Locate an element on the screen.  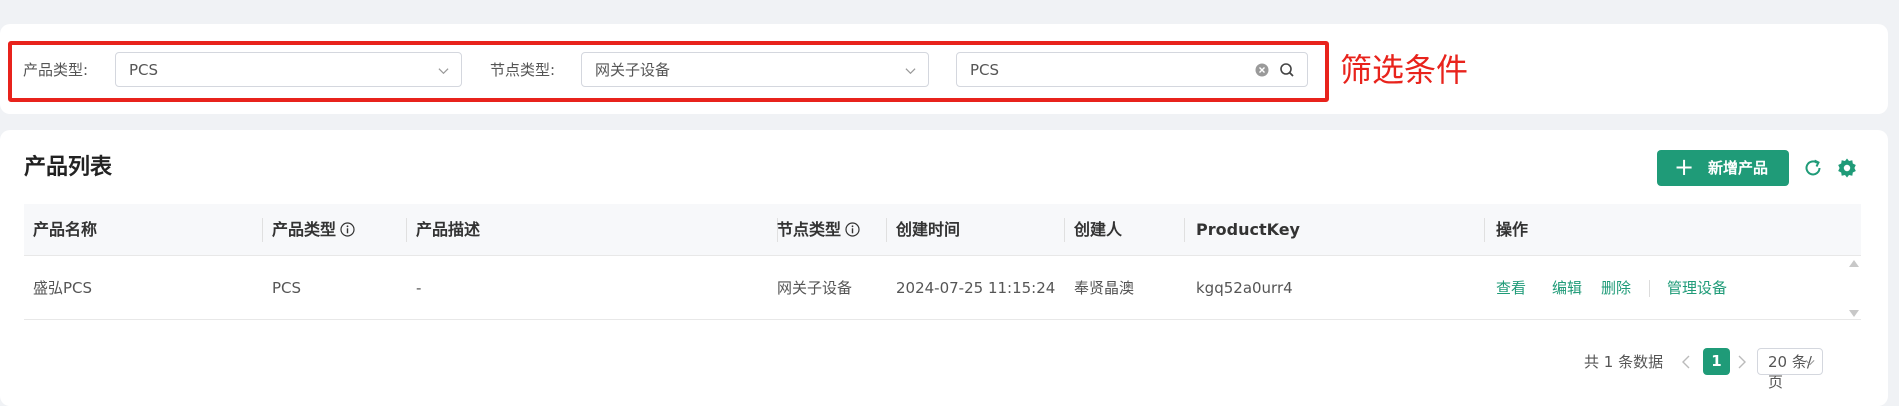
annotation-label: 筛选条件 is located at coordinates (1404, 70).